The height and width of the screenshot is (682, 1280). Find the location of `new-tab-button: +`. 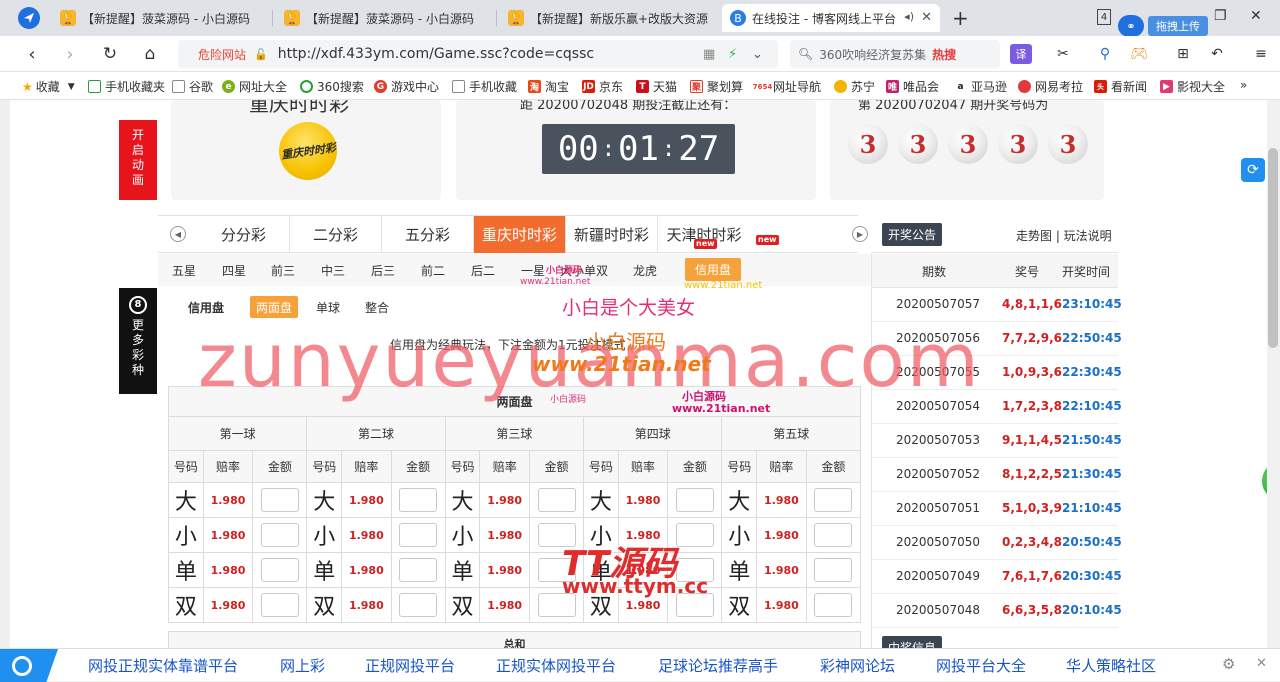

new-tab-button: + is located at coordinates (960, 18).